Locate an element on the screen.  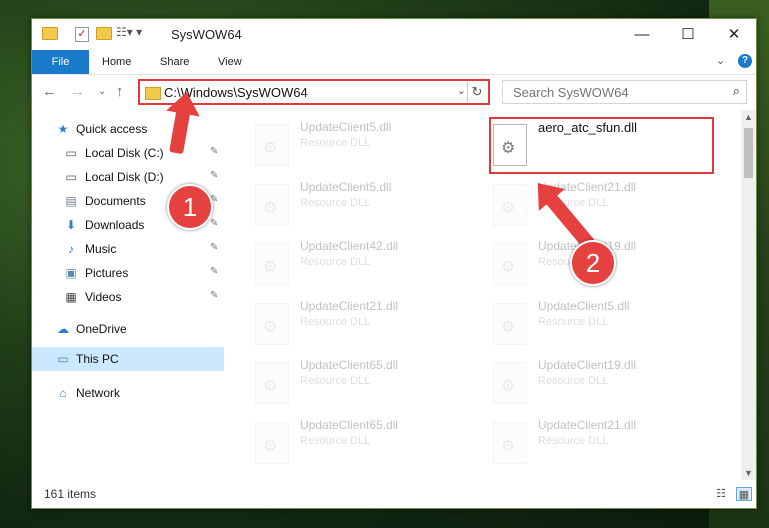
file-name: aero_atc_sfun.dll is located at coordinates (588, 127).